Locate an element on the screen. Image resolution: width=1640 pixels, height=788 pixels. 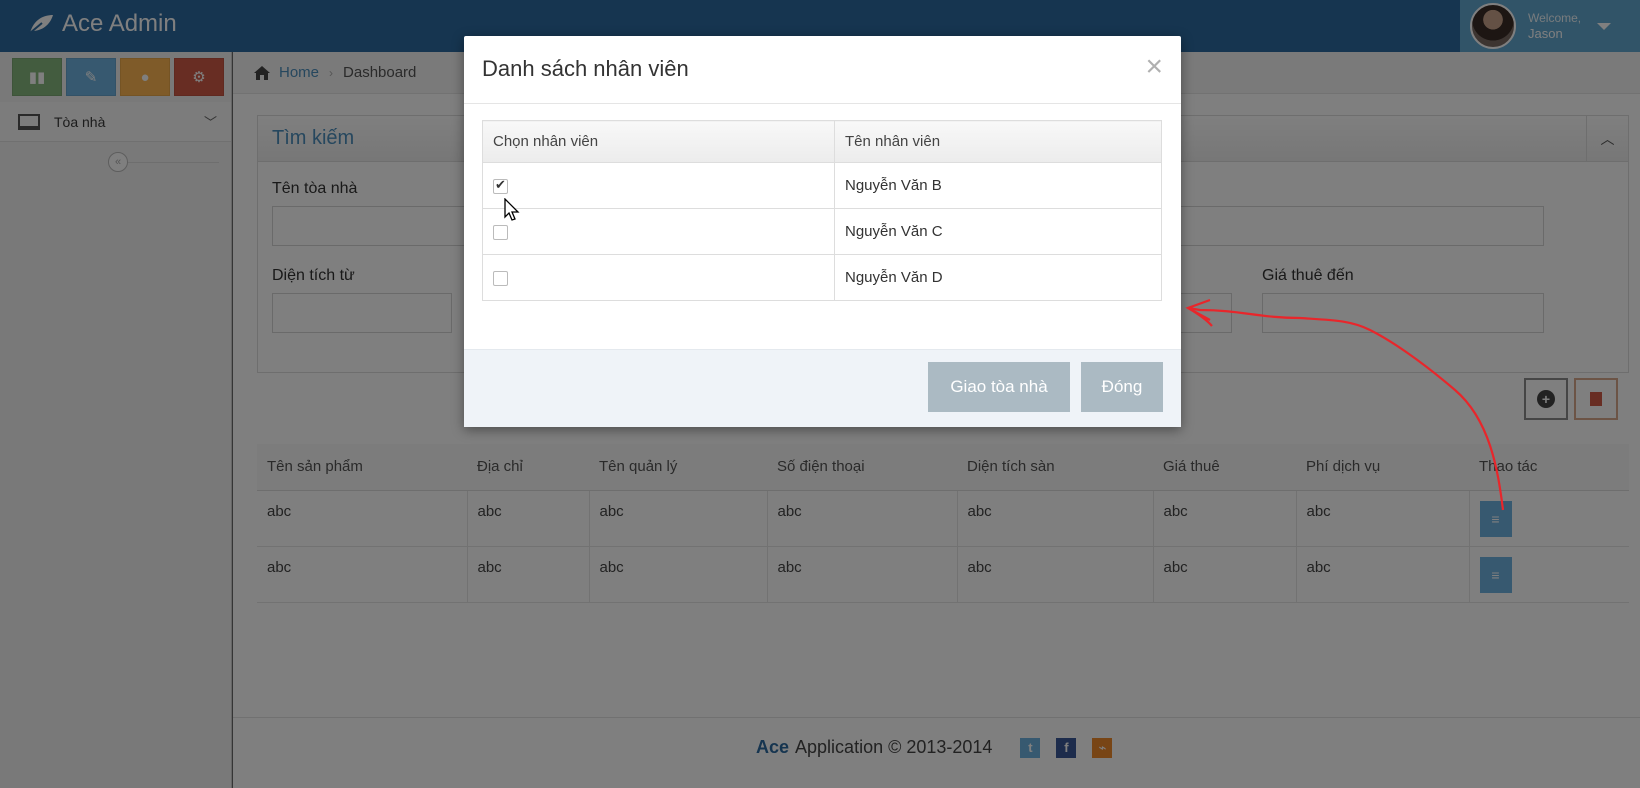
col-select-employee: Chọn nhân viên is located at coordinates (658, 141).